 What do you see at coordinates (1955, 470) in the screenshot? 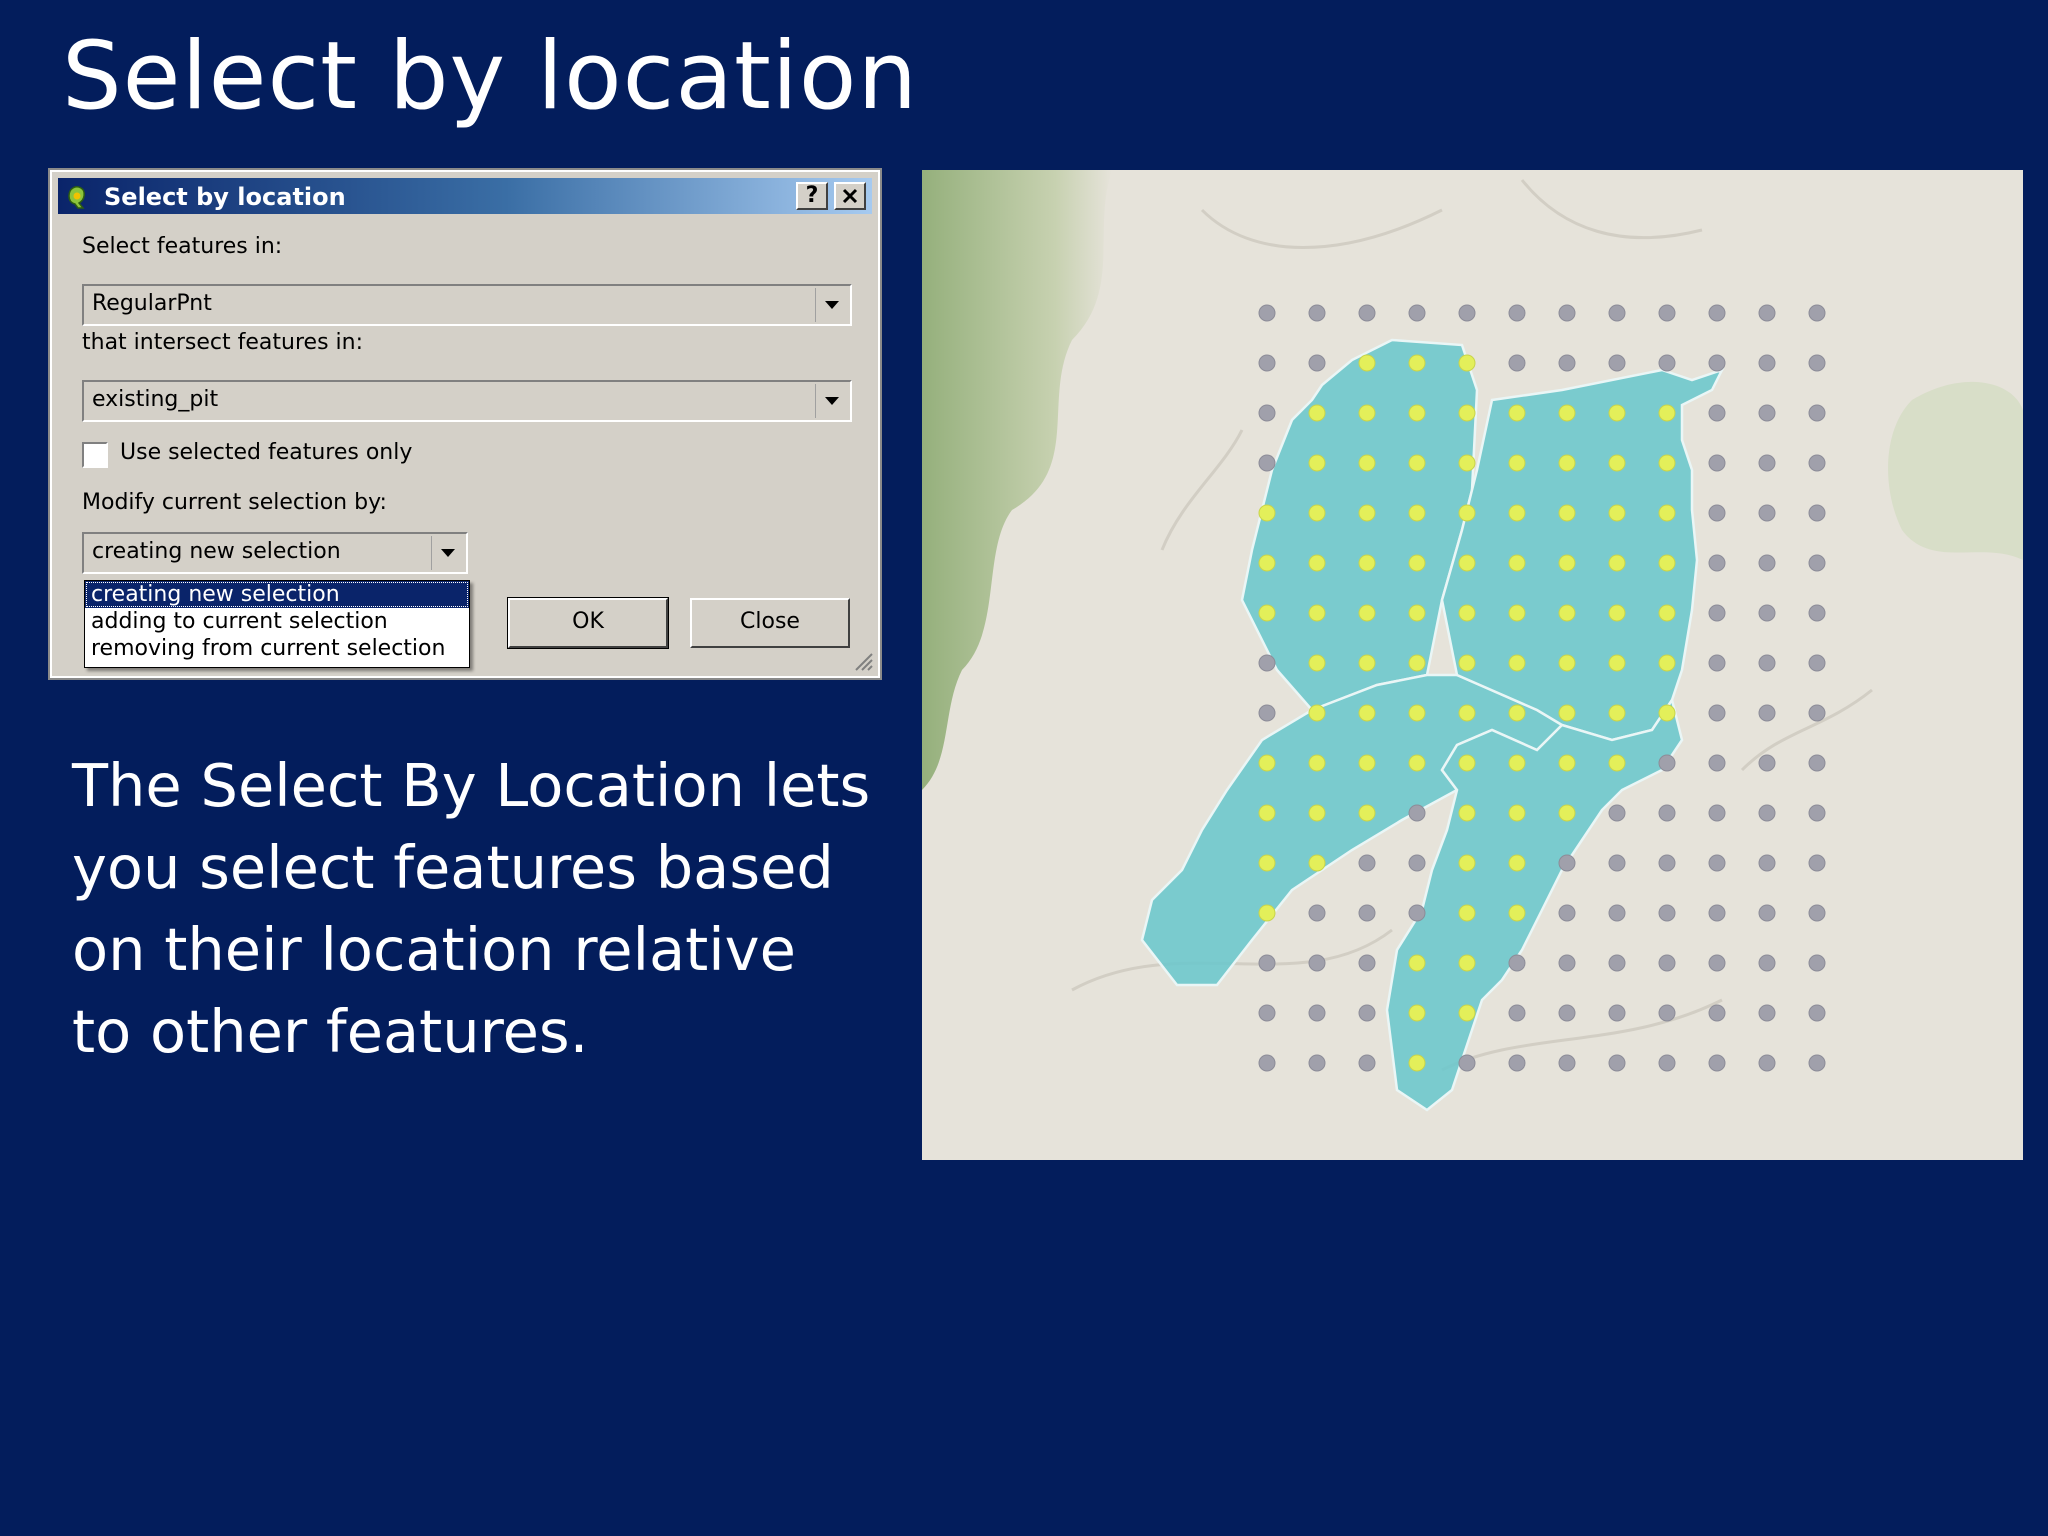
I see `hillshade-terrain-east` at bounding box center [1955, 470].